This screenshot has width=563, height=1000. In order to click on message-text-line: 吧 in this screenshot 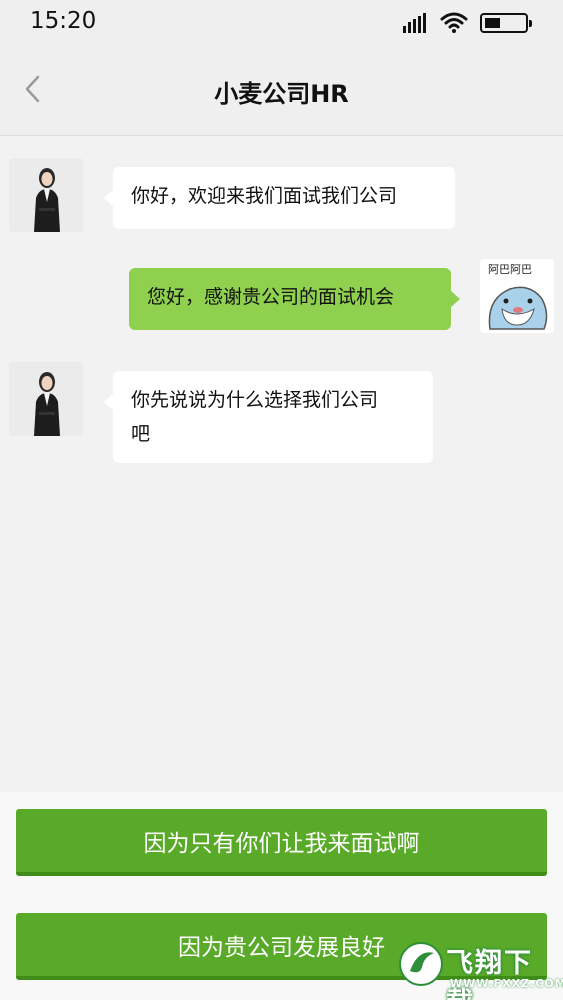, I will do `click(141, 434)`.